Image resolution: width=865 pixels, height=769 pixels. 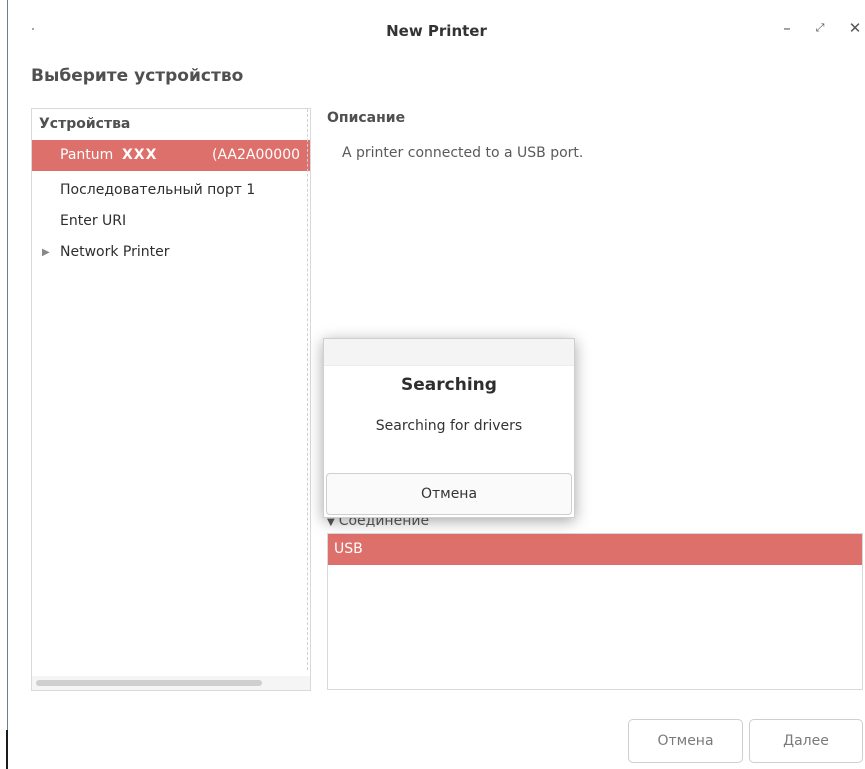 What do you see at coordinates (158, 190) in the screenshot?
I see `device-item-label: Последовательный порт 1` at bounding box center [158, 190].